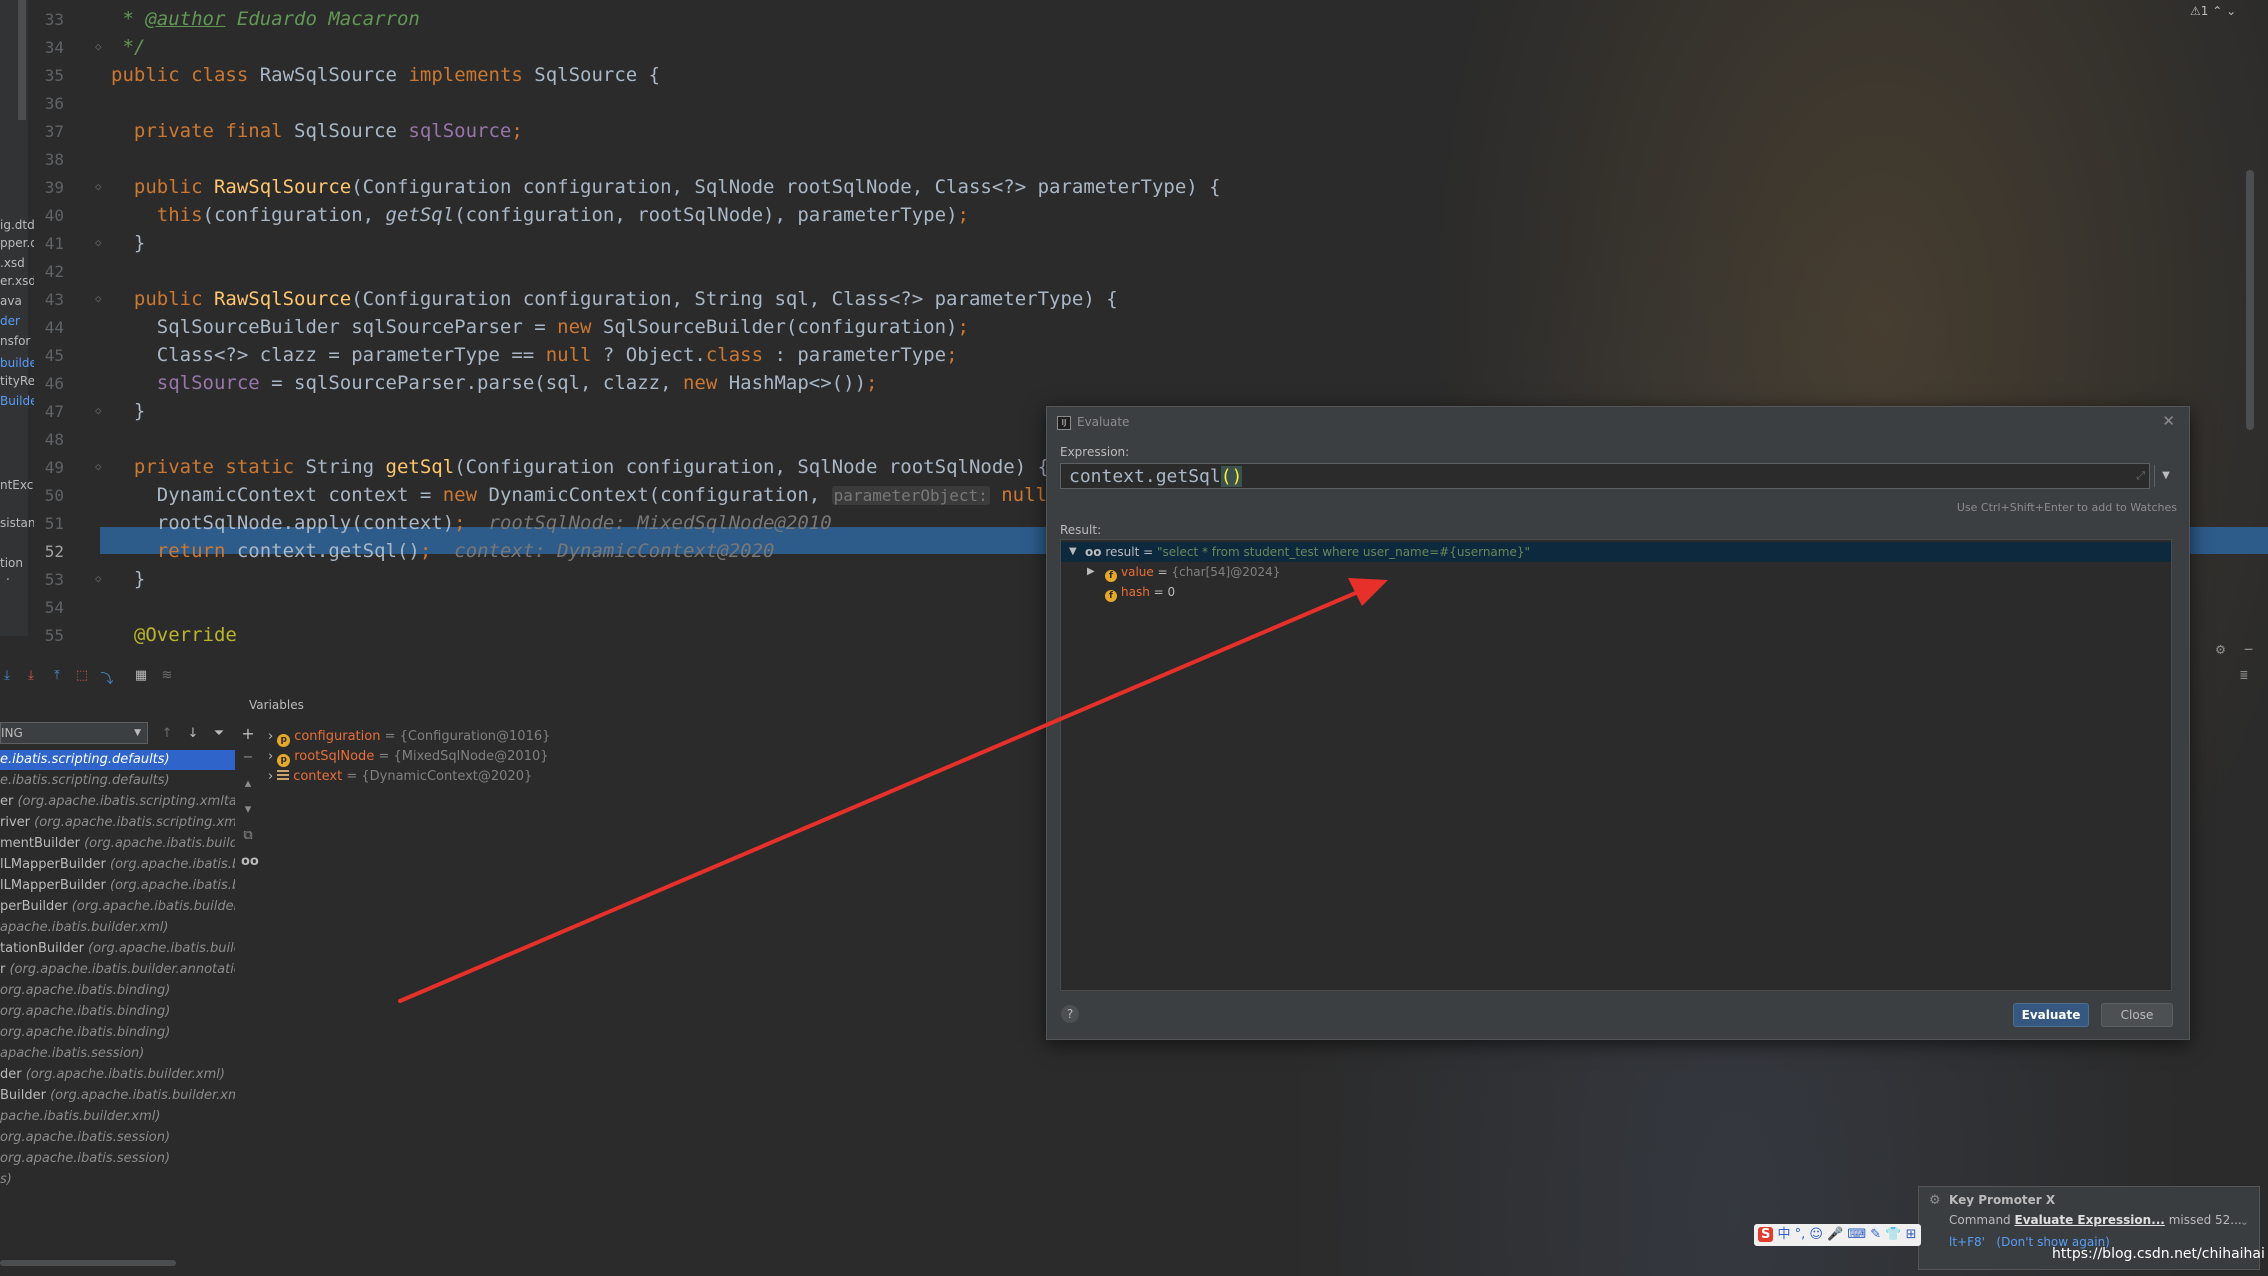 This screenshot has height=1276, width=2268. Describe the element at coordinates (1935, 1200) in the screenshot. I see `gear-icon: ⚙` at that location.